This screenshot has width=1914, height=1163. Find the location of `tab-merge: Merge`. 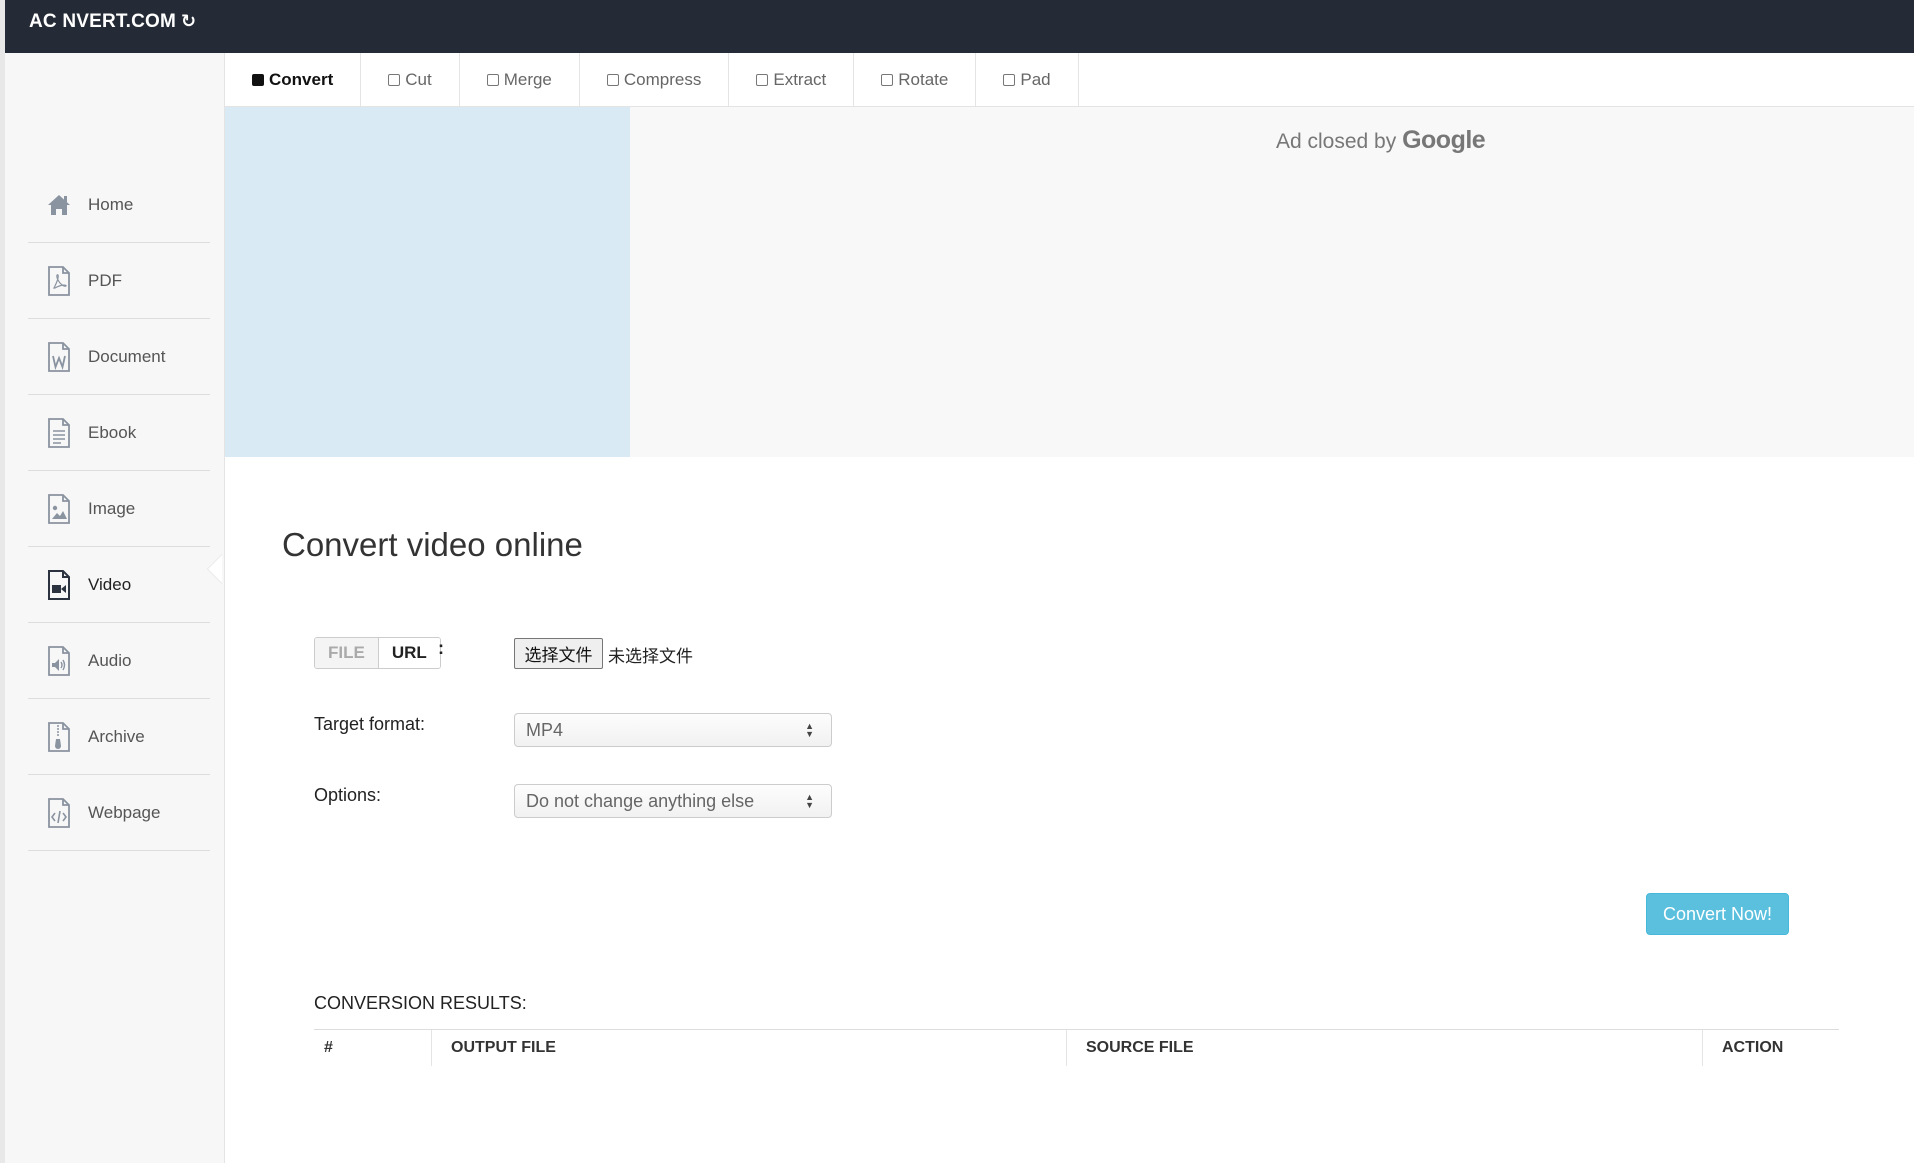

tab-merge: Merge is located at coordinates (520, 80).